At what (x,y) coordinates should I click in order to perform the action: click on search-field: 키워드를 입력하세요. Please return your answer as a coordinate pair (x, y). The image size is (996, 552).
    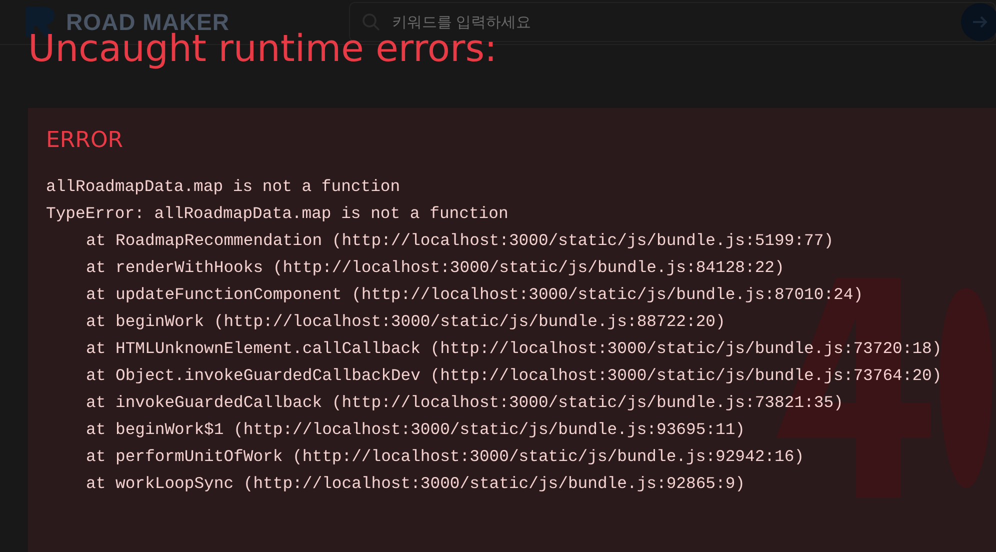
    Looking at the image, I should click on (670, 22).